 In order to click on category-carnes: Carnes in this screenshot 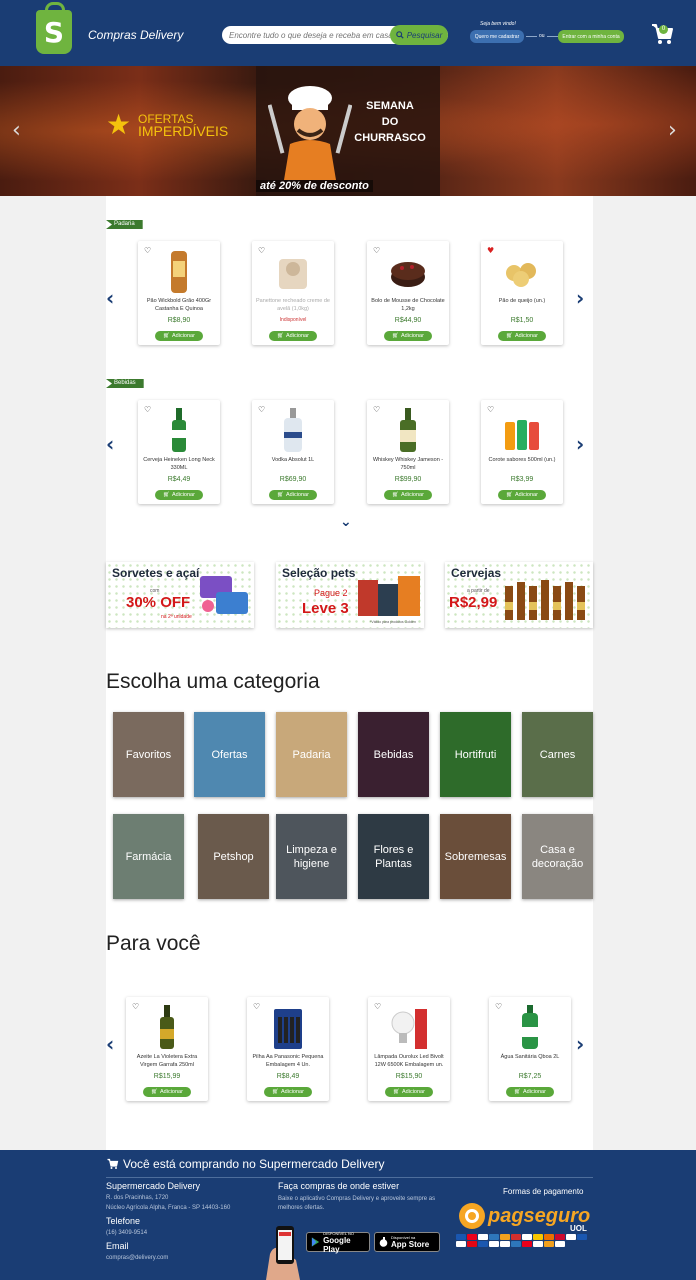, I will do `click(557, 754)`.